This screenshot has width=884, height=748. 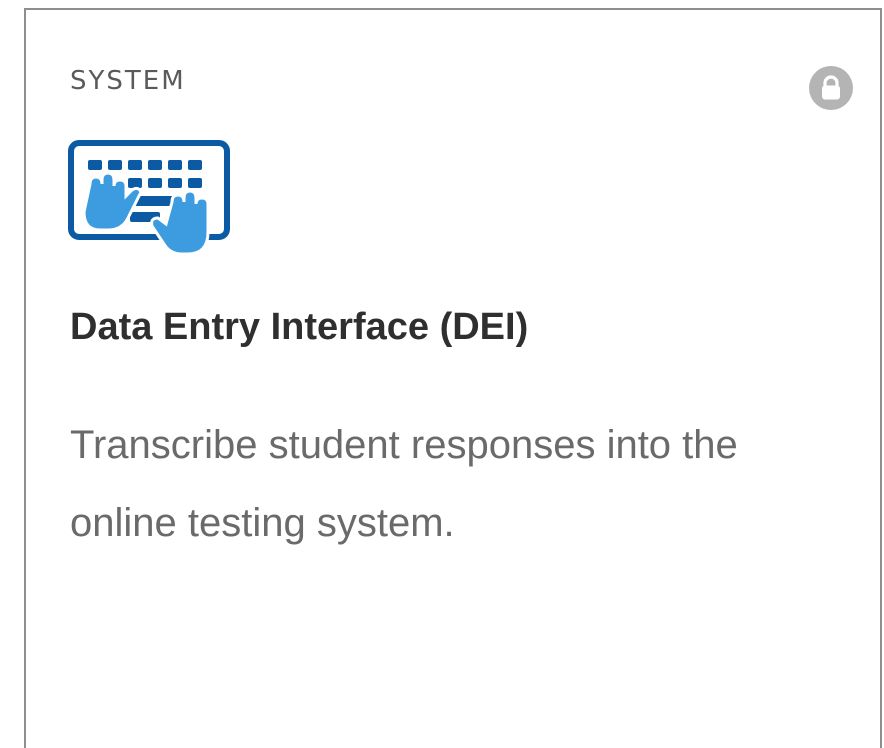 What do you see at coordinates (831, 88) in the screenshot?
I see `lock-icon` at bounding box center [831, 88].